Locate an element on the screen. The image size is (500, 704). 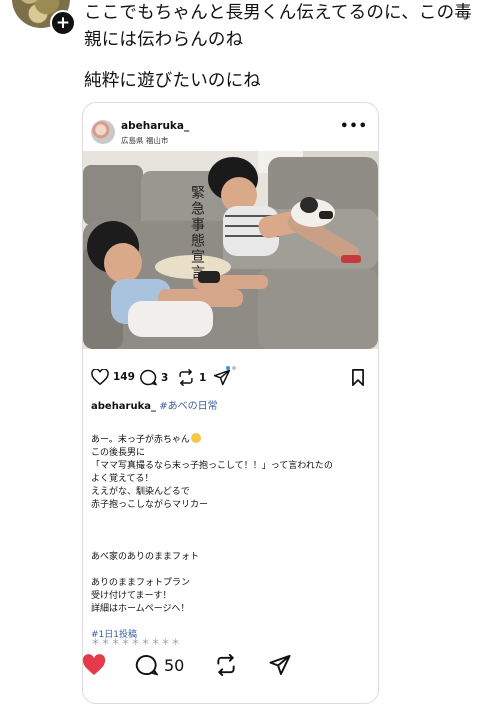
comment-action: 3 is located at coordinates (153, 377).